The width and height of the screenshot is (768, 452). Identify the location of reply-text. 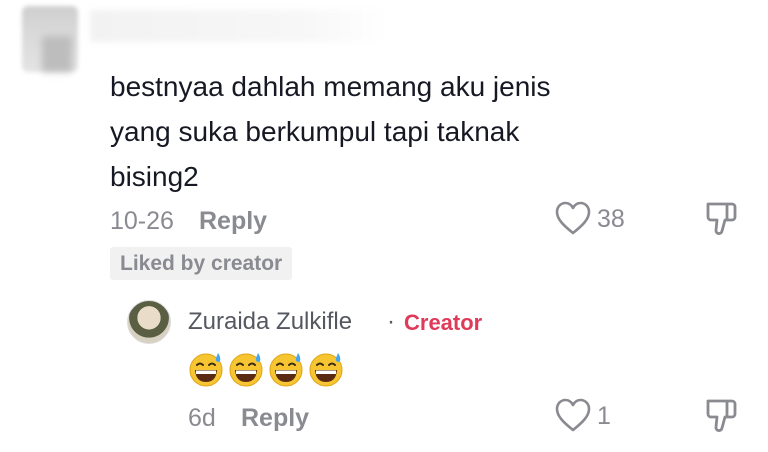
(266, 369).